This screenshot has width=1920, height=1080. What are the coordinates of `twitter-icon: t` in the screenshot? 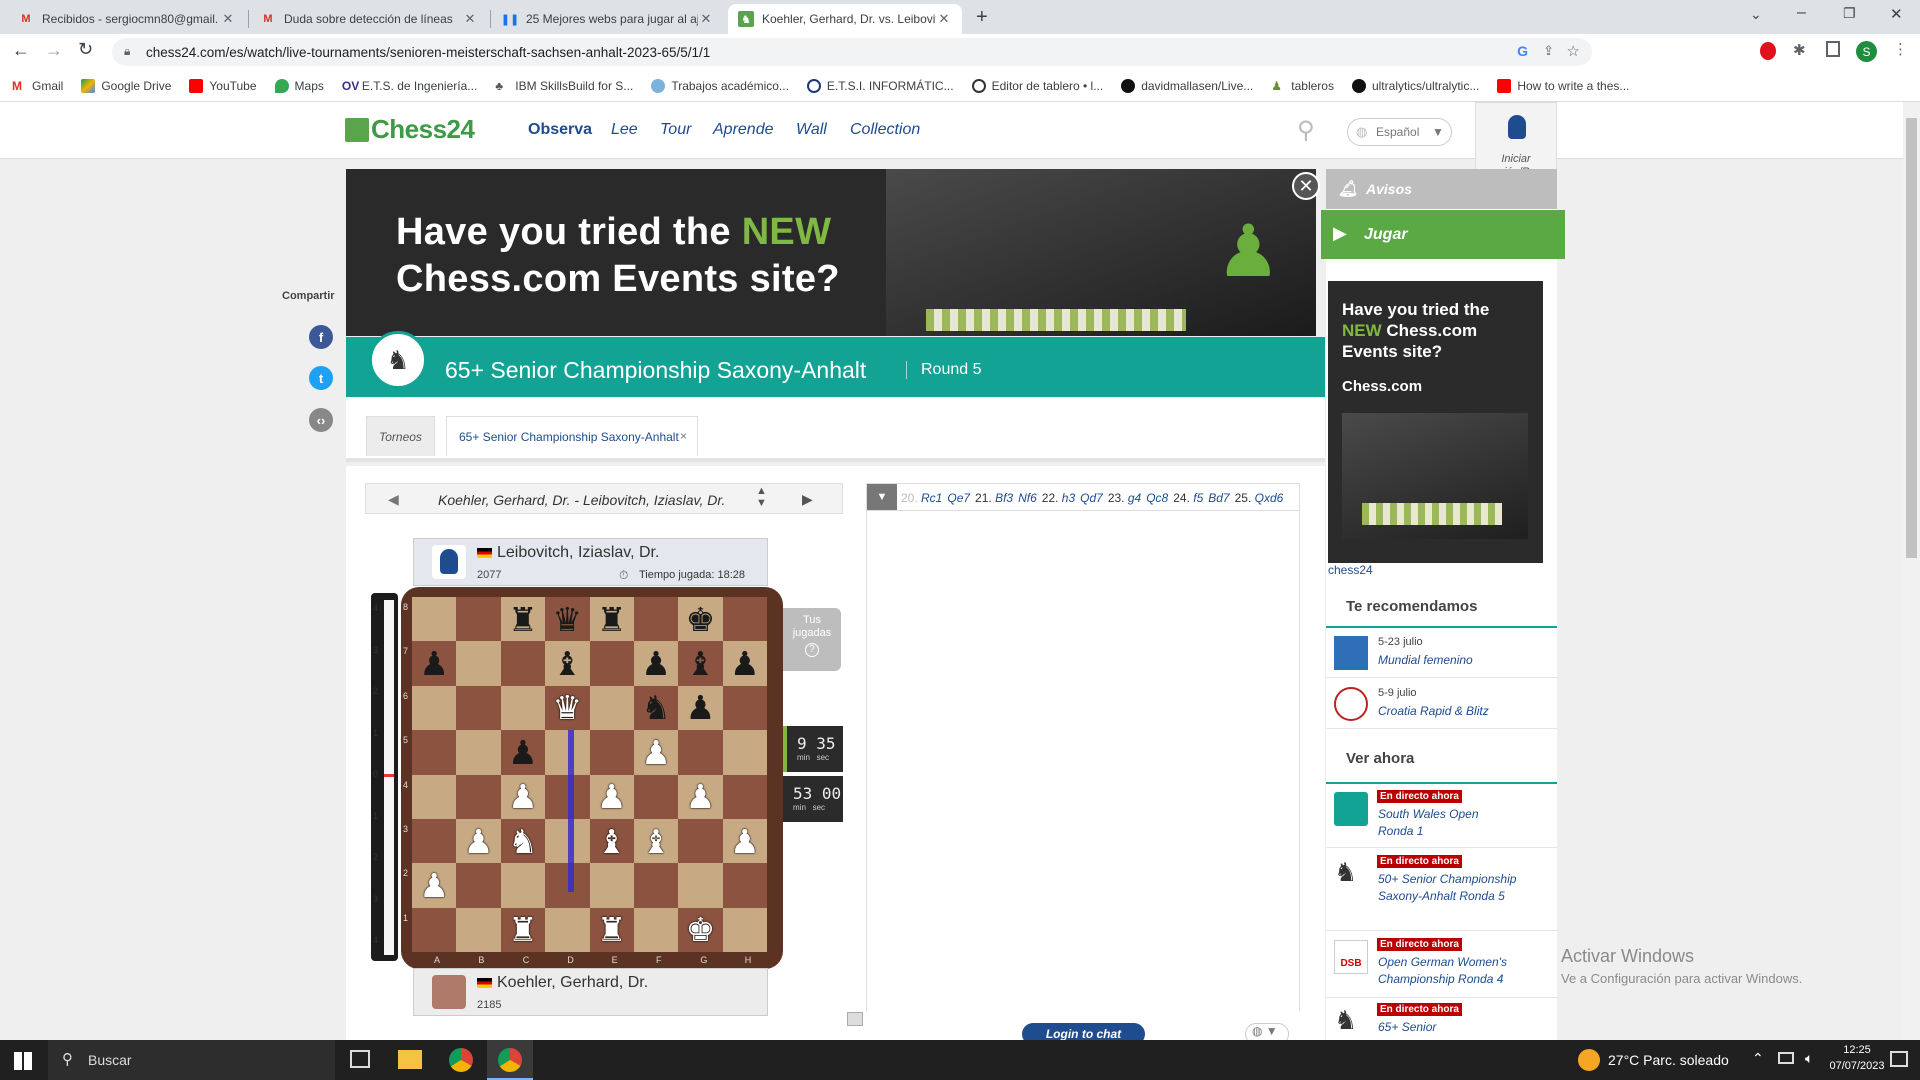 It's located at (321, 378).